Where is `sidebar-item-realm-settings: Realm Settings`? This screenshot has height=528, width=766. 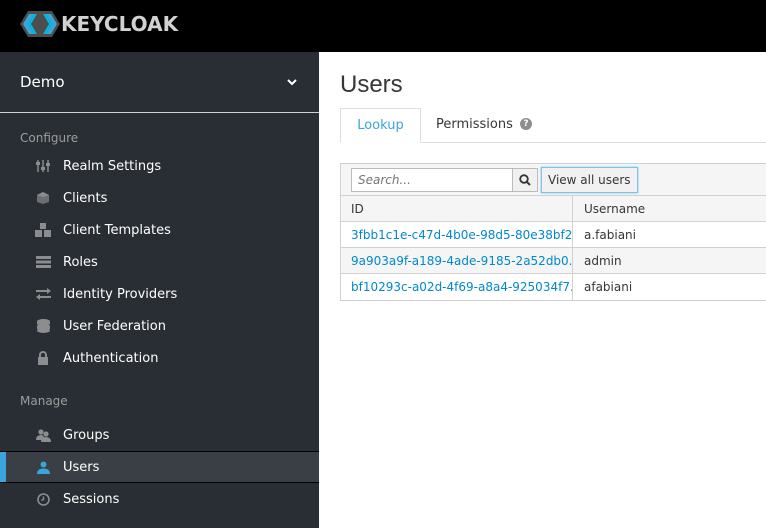 sidebar-item-realm-settings: Realm Settings is located at coordinates (159, 166).